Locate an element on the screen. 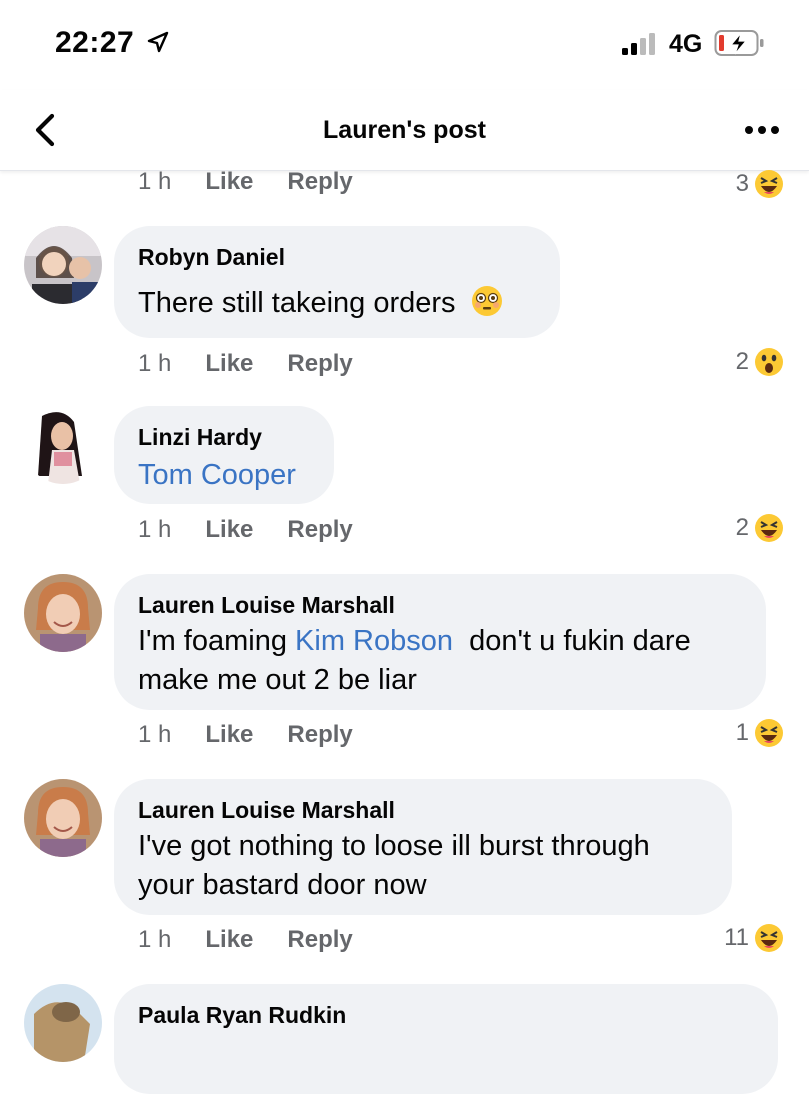  post-header: Lauren's post is located at coordinates (404, 130).